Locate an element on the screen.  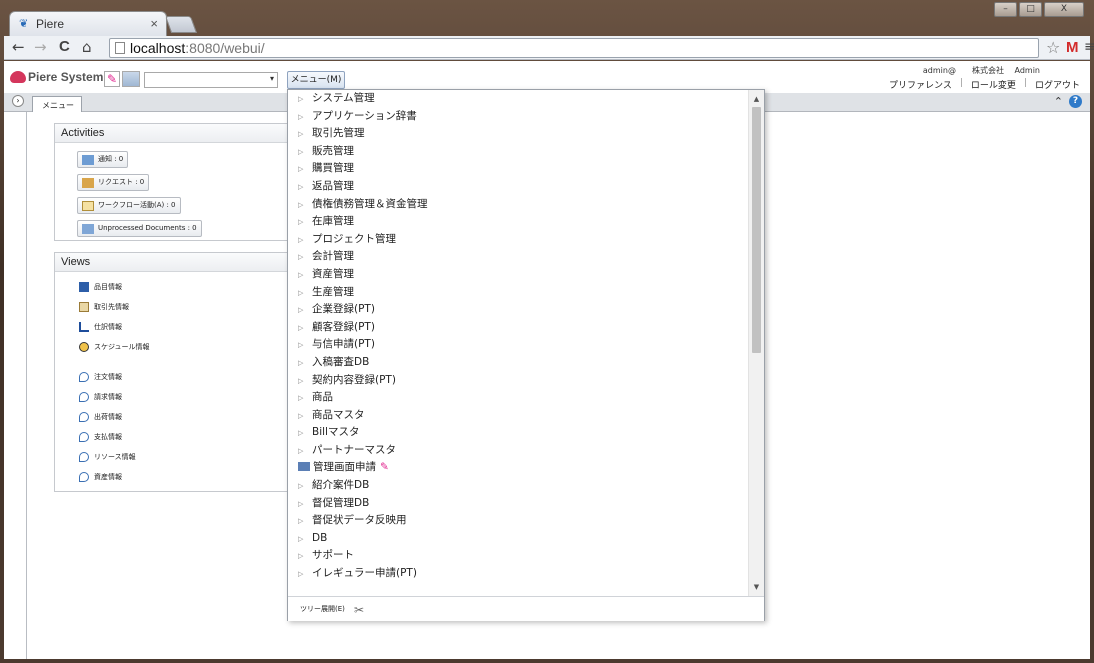
scroll-thumb is located at coordinates (756, 230).